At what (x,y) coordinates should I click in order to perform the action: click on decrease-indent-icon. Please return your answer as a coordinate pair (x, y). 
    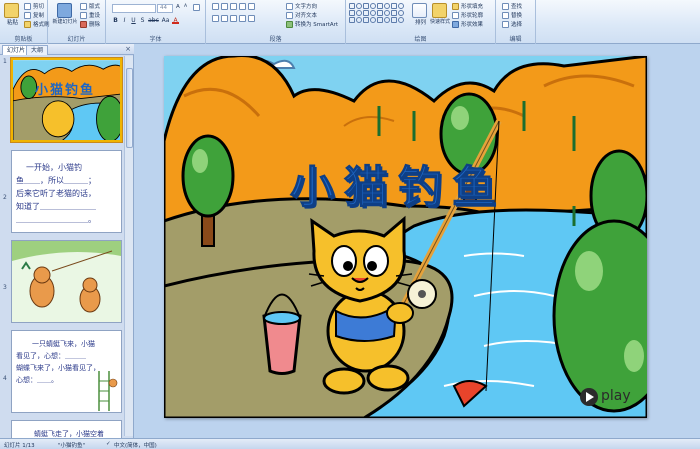
    Looking at the image, I should click on (233, 6).